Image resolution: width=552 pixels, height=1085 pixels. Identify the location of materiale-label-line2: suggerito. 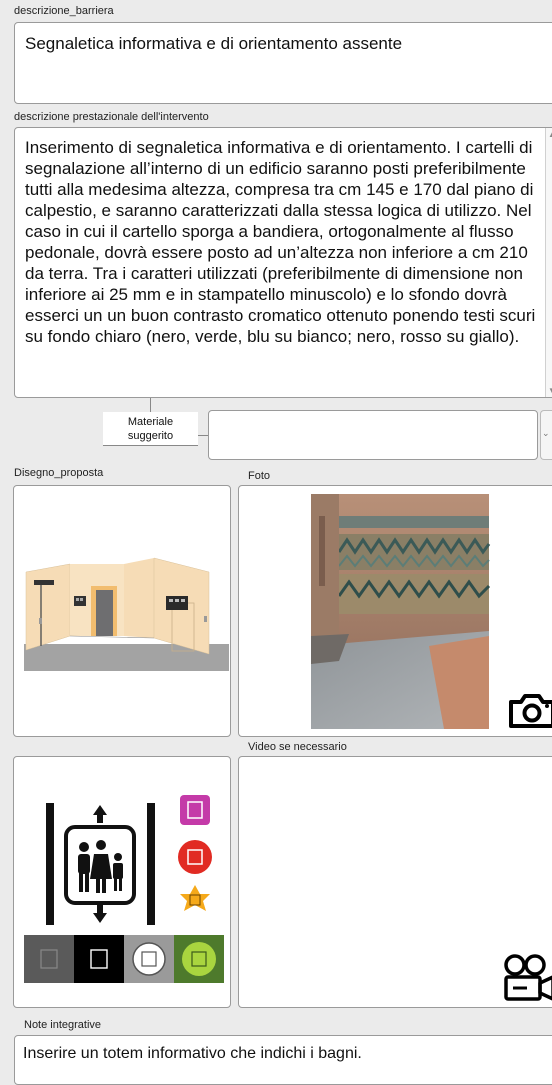
(150, 436).